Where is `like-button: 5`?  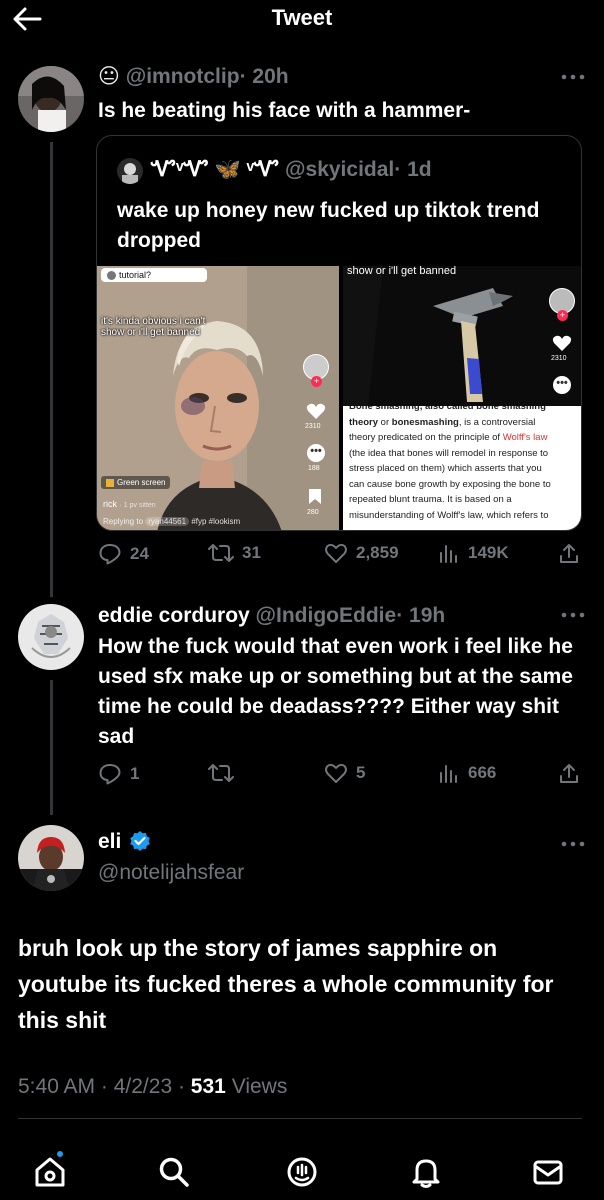 like-button: 5 is located at coordinates (344, 773).